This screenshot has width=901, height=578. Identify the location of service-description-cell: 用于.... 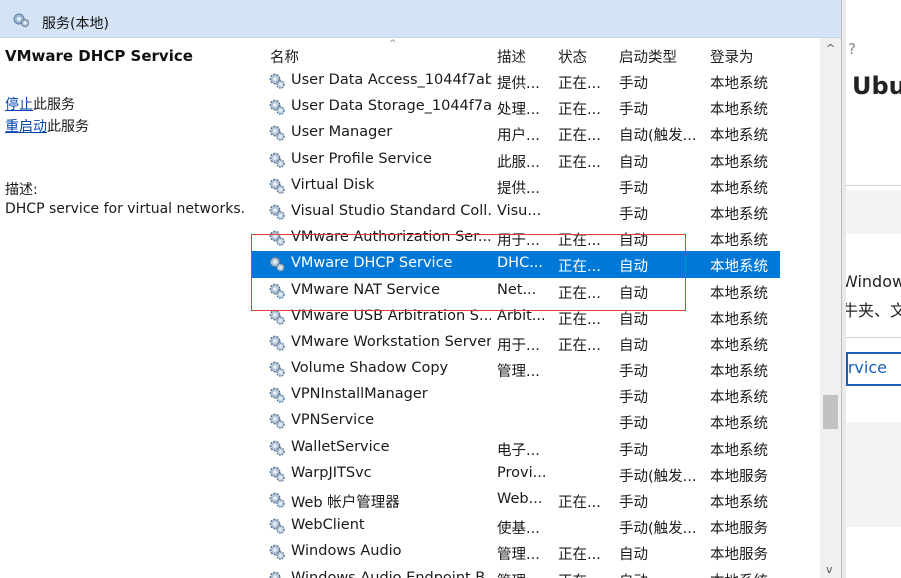
(518, 345).